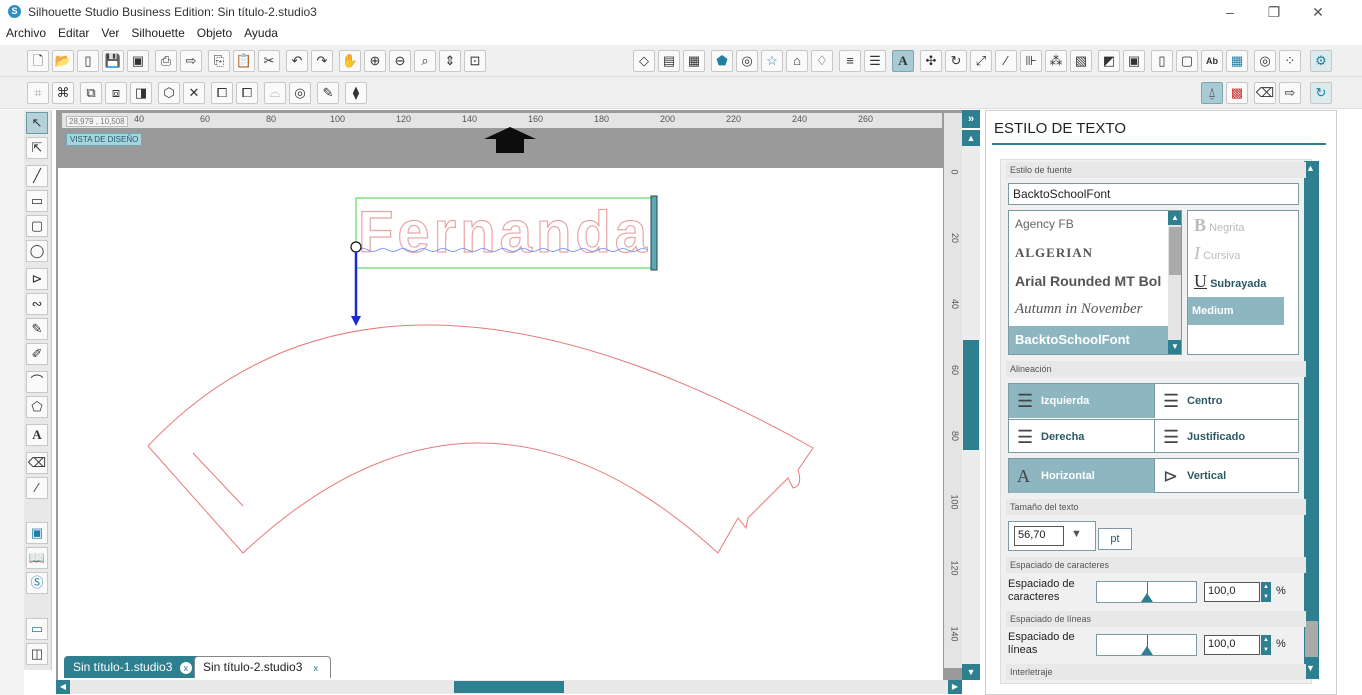  Describe the element at coordinates (1039, 536) in the screenshot. I see `text-size-input: 56,70` at that location.